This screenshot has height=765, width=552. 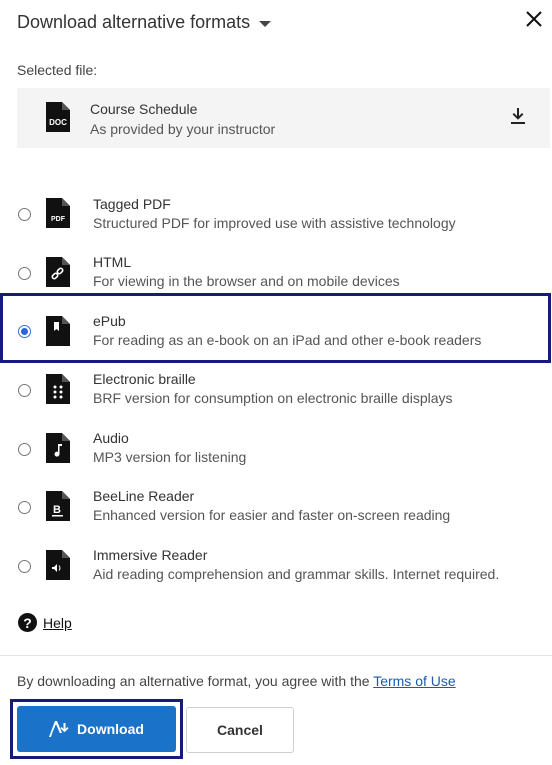 What do you see at coordinates (183, 129) in the screenshot?
I see `file-source: As provided by your instructor` at bounding box center [183, 129].